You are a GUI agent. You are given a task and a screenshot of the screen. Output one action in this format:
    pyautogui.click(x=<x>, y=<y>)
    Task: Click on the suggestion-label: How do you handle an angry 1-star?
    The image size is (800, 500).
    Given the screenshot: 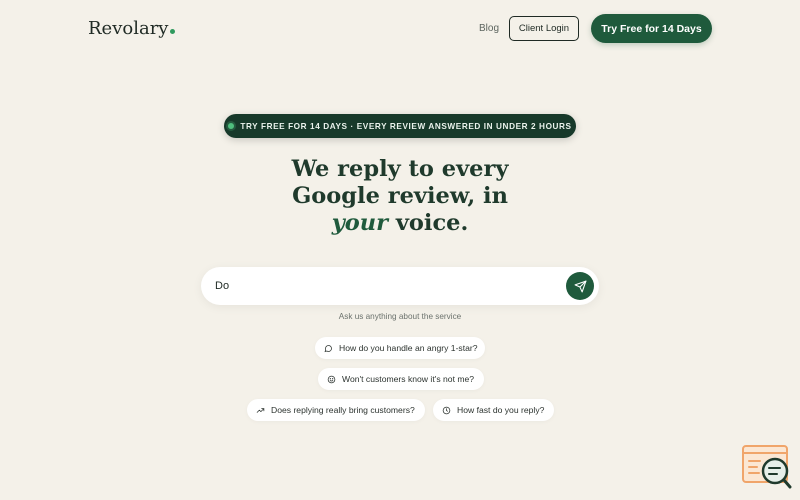 What is the action you would take?
    pyautogui.click(x=408, y=348)
    